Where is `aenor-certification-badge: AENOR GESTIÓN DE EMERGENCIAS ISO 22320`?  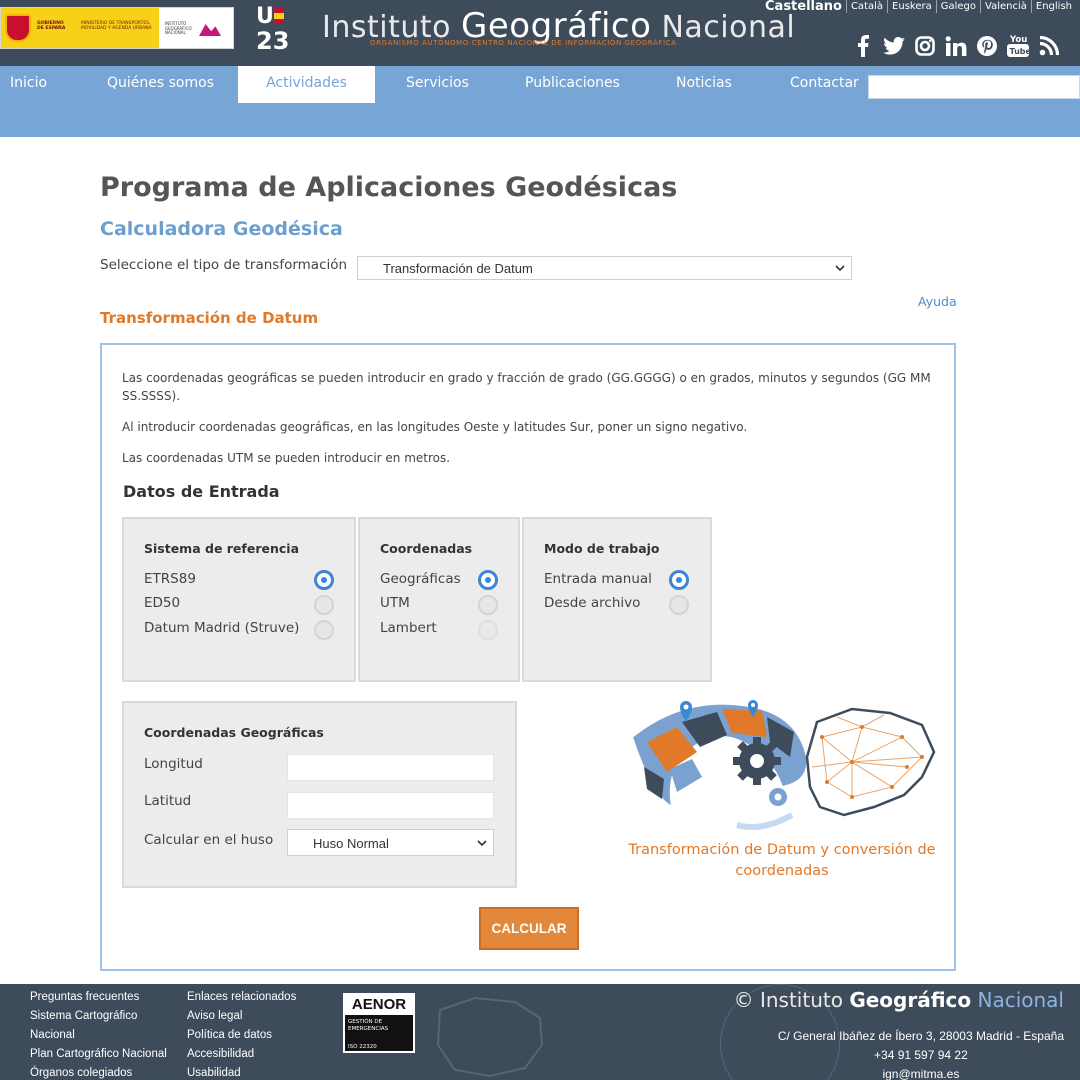 aenor-certification-badge: AENOR GESTIÓN DE EMERGENCIAS ISO 22320 is located at coordinates (379, 1023).